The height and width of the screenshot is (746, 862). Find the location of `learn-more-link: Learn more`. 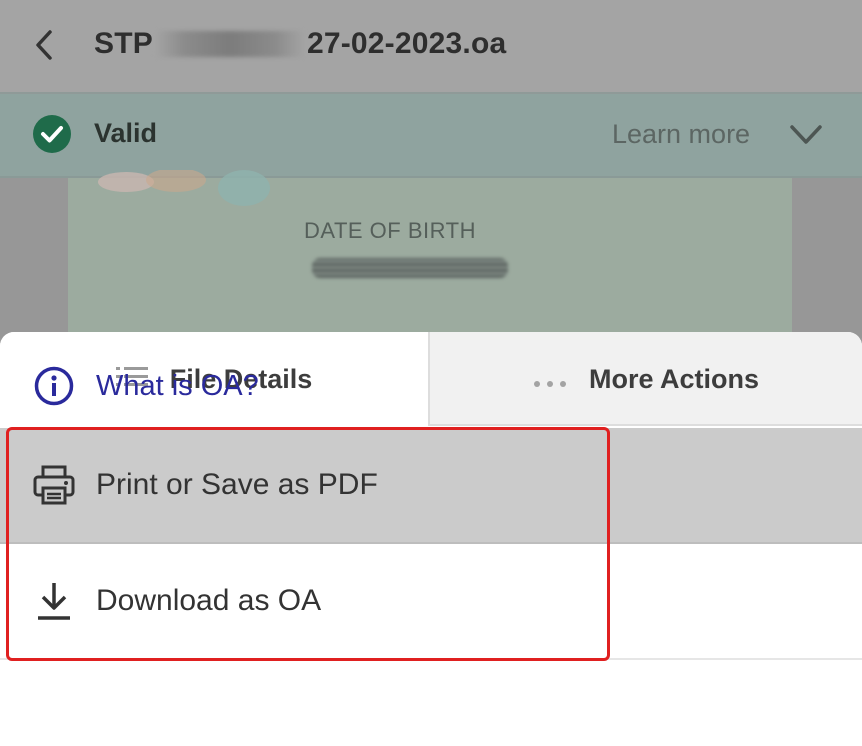

learn-more-link: Learn more is located at coordinates (681, 134).